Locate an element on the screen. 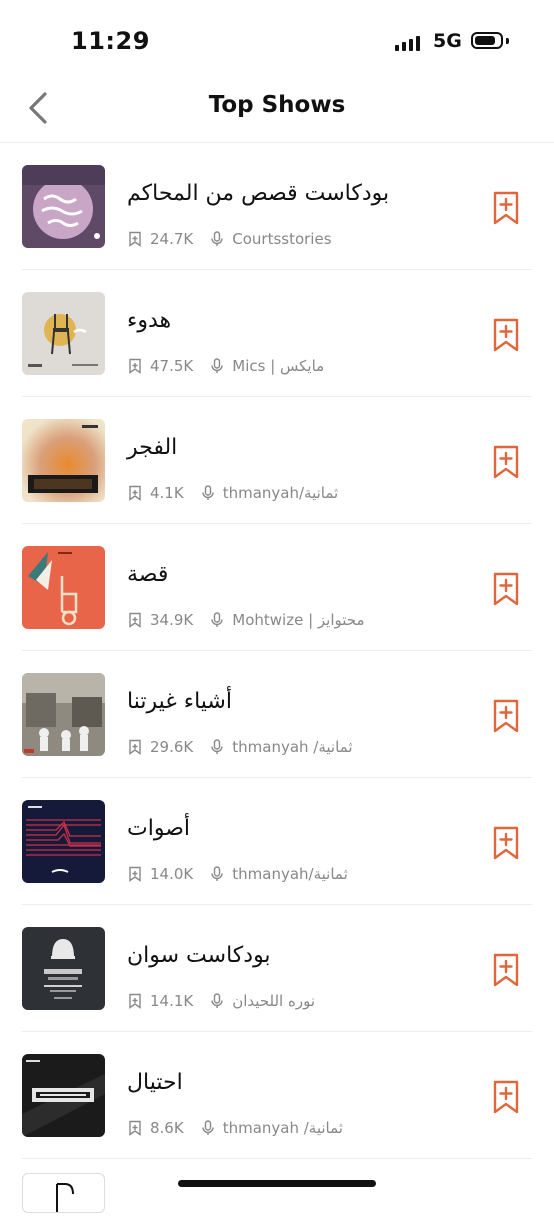  show-author: Courtsstories is located at coordinates (282, 239).